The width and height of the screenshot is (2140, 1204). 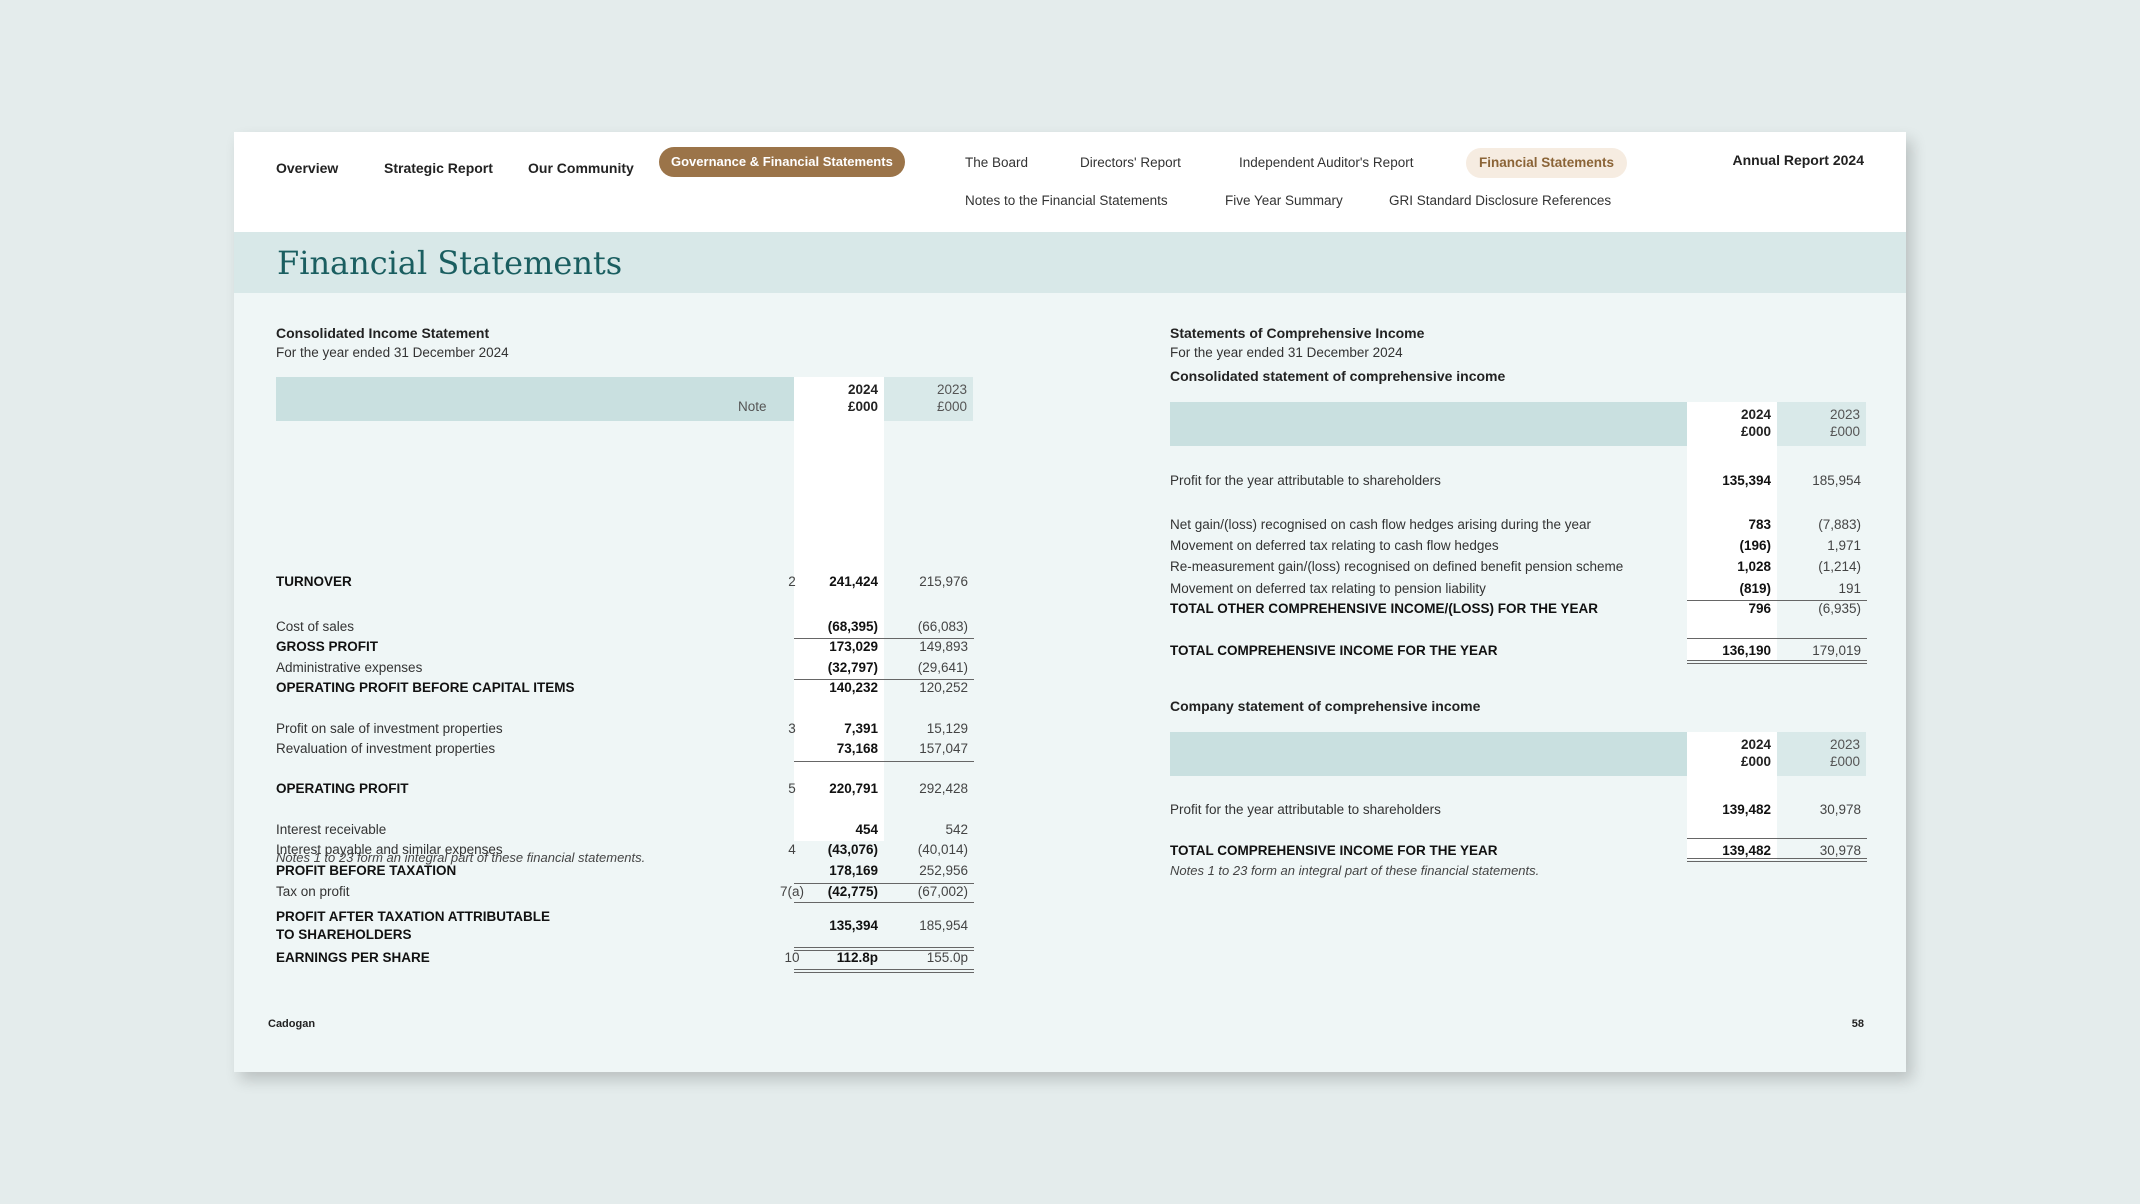 What do you see at coordinates (386, 748) in the screenshot?
I see `row-label: Revaluation of investment properties` at bounding box center [386, 748].